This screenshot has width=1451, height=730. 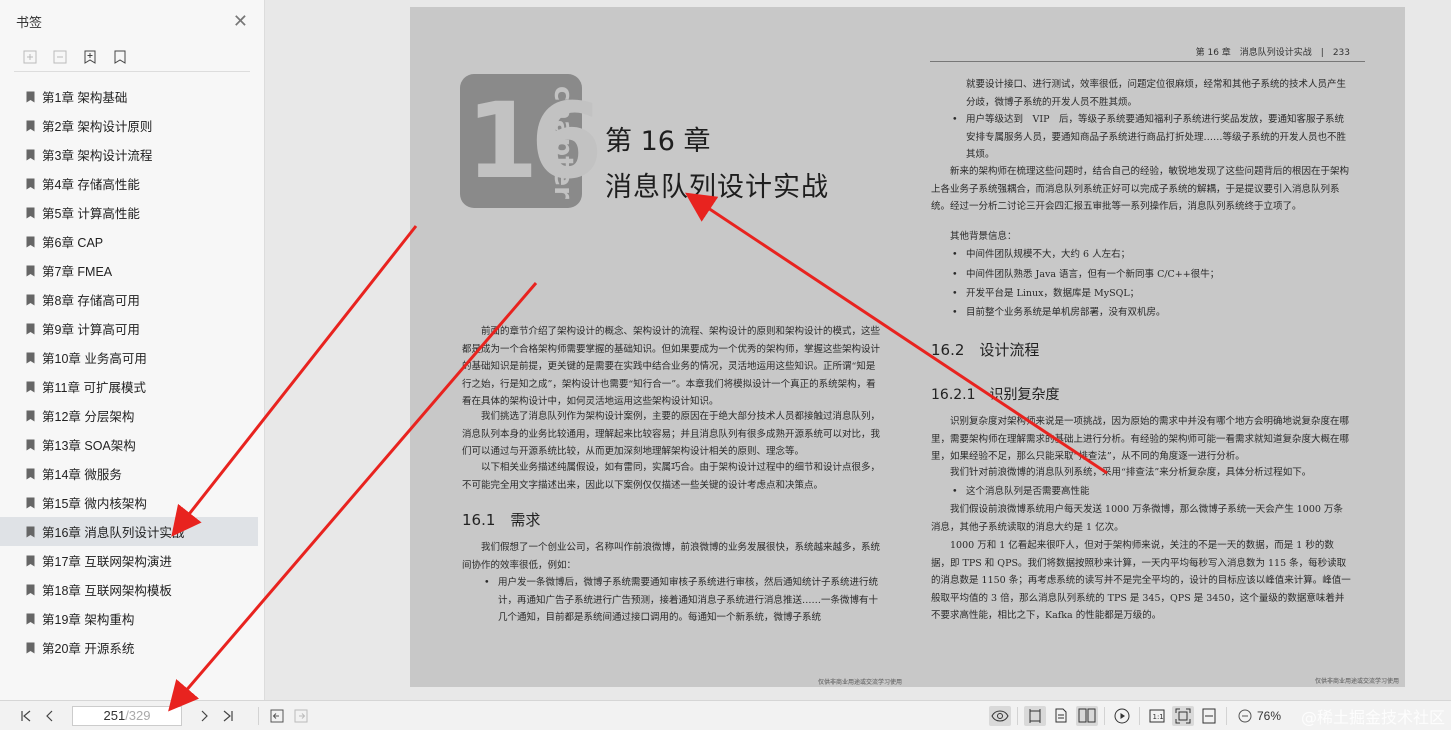 What do you see at coordinates (985, 350) in the screenshot?
I see `section-heading-16-2: 16.2 设计流程` at bounding box center [985, 350].